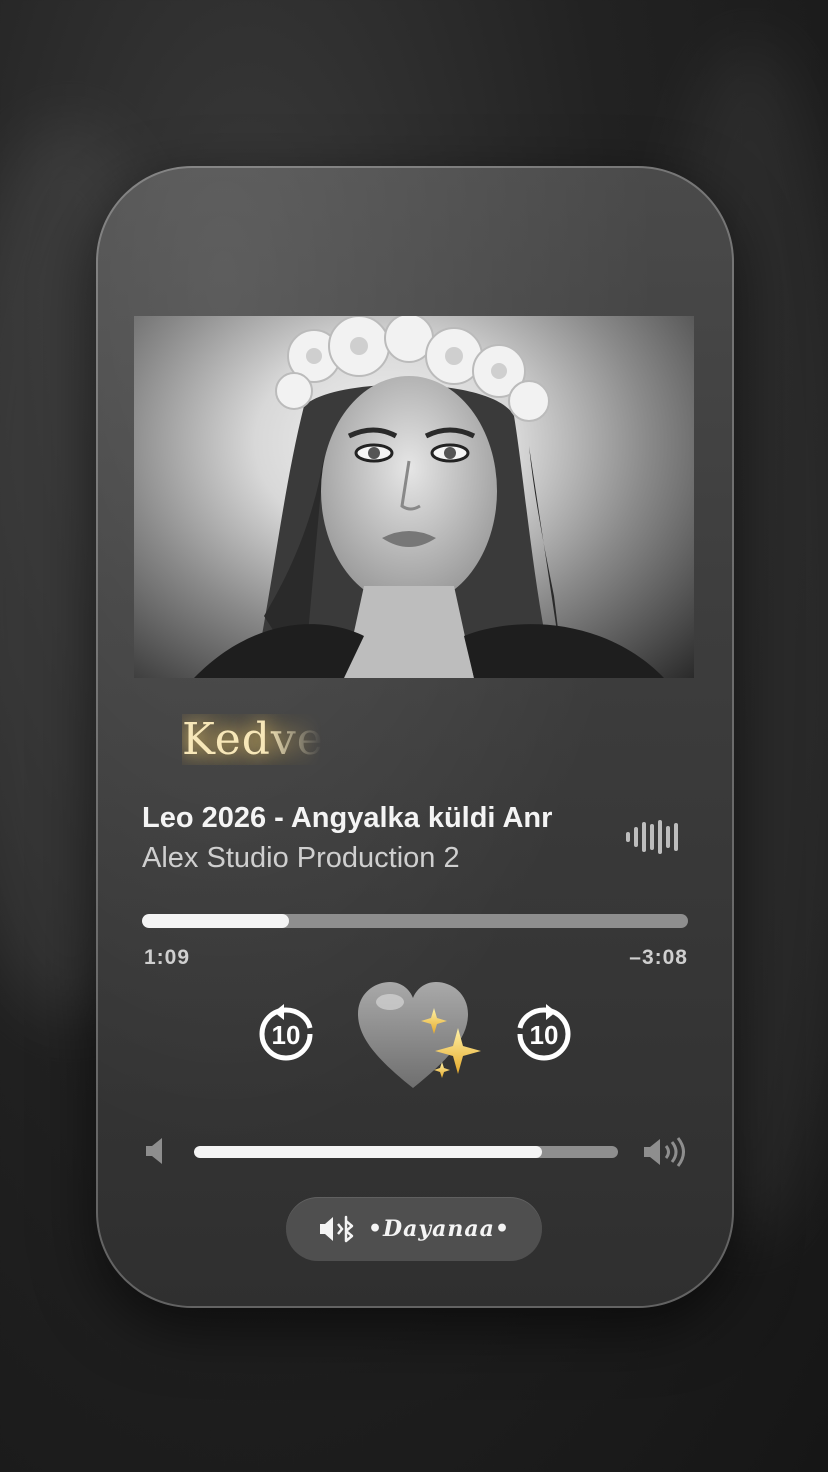  Describe the element at coordinates (652, 837) in the screenshot. I see `audio-waveform-icon` at that location.